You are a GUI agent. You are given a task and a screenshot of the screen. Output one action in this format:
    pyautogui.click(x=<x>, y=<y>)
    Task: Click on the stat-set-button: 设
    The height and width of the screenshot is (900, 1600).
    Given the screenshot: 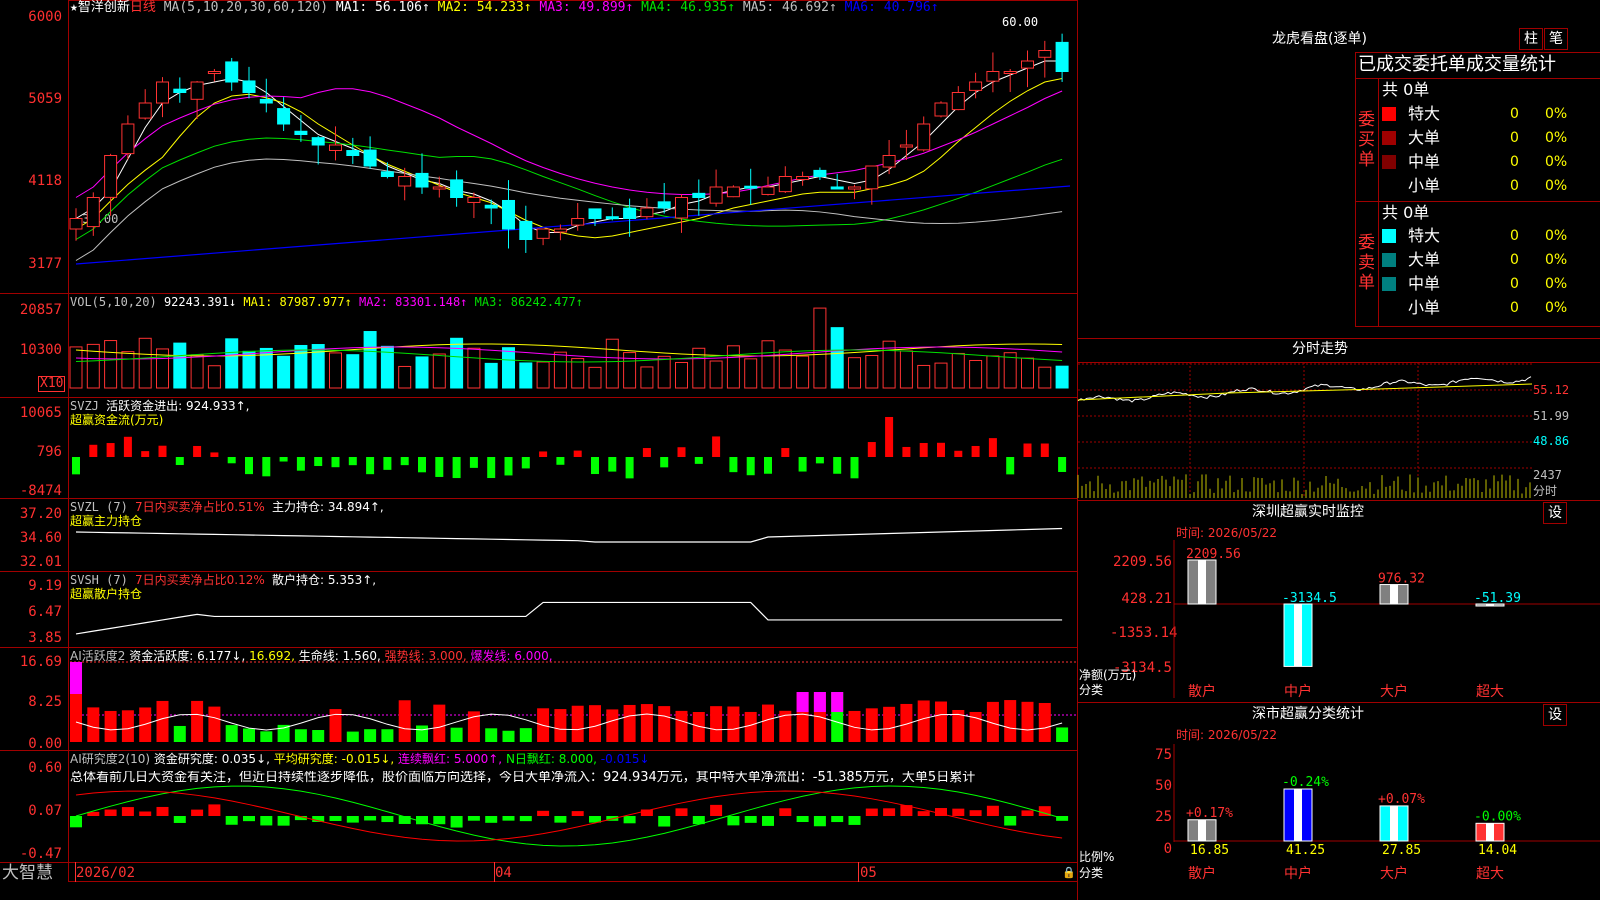 What is the action you would take?
    pyautogui.click(x=1555, y=715)
    